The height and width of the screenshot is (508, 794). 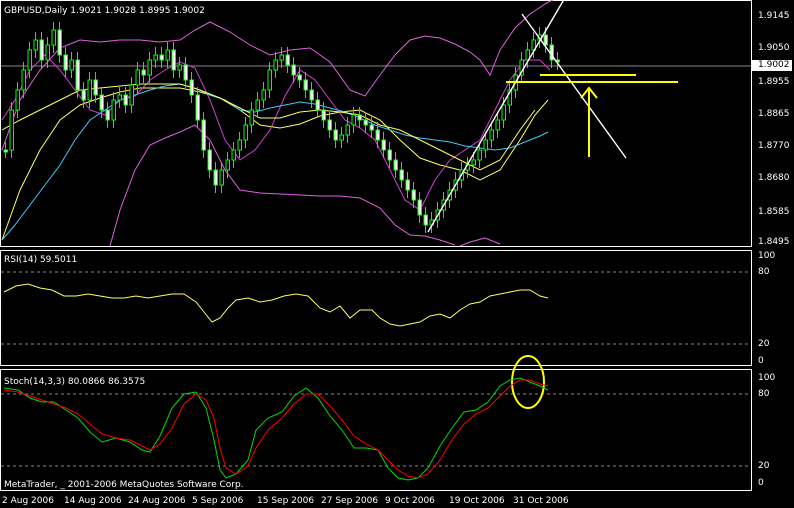 What do you see at coordinates (28, 501) in the screenshot?
I see `date-label: 2 Aug 2006` at bounding box center [28, 501].